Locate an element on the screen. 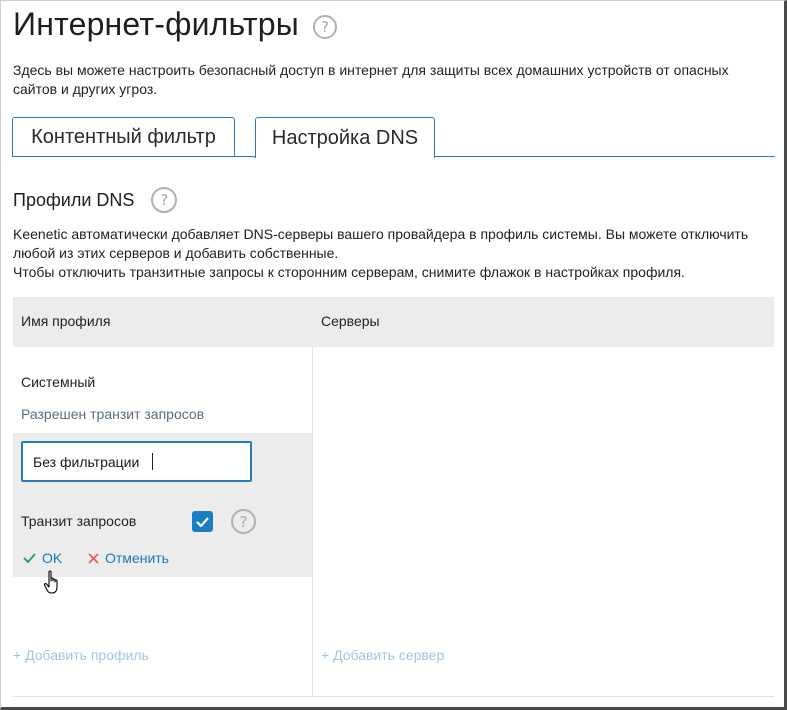  cancel-button: Отменить is located at coordinates (128, 558).